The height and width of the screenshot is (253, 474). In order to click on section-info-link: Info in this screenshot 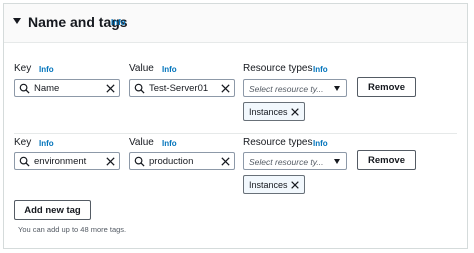, I will do `click(118, 22)`.